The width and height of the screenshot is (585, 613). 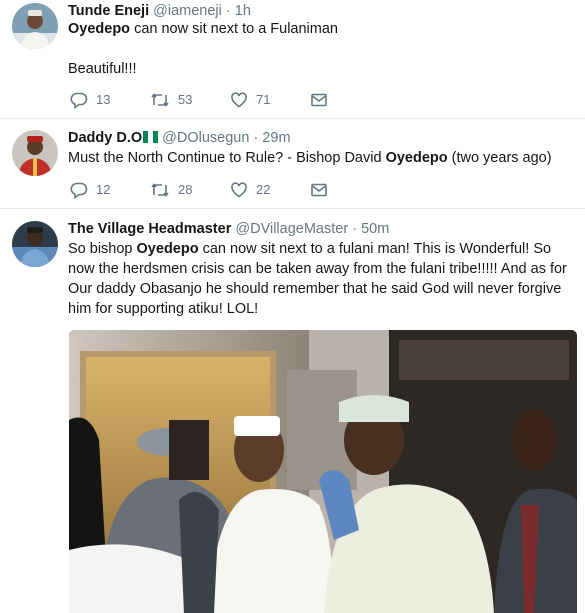 What do you see at coordinates (149, 229) in the screenshot?
I see `author-name: The Village Headmaster` at bounding box center [149, 229].